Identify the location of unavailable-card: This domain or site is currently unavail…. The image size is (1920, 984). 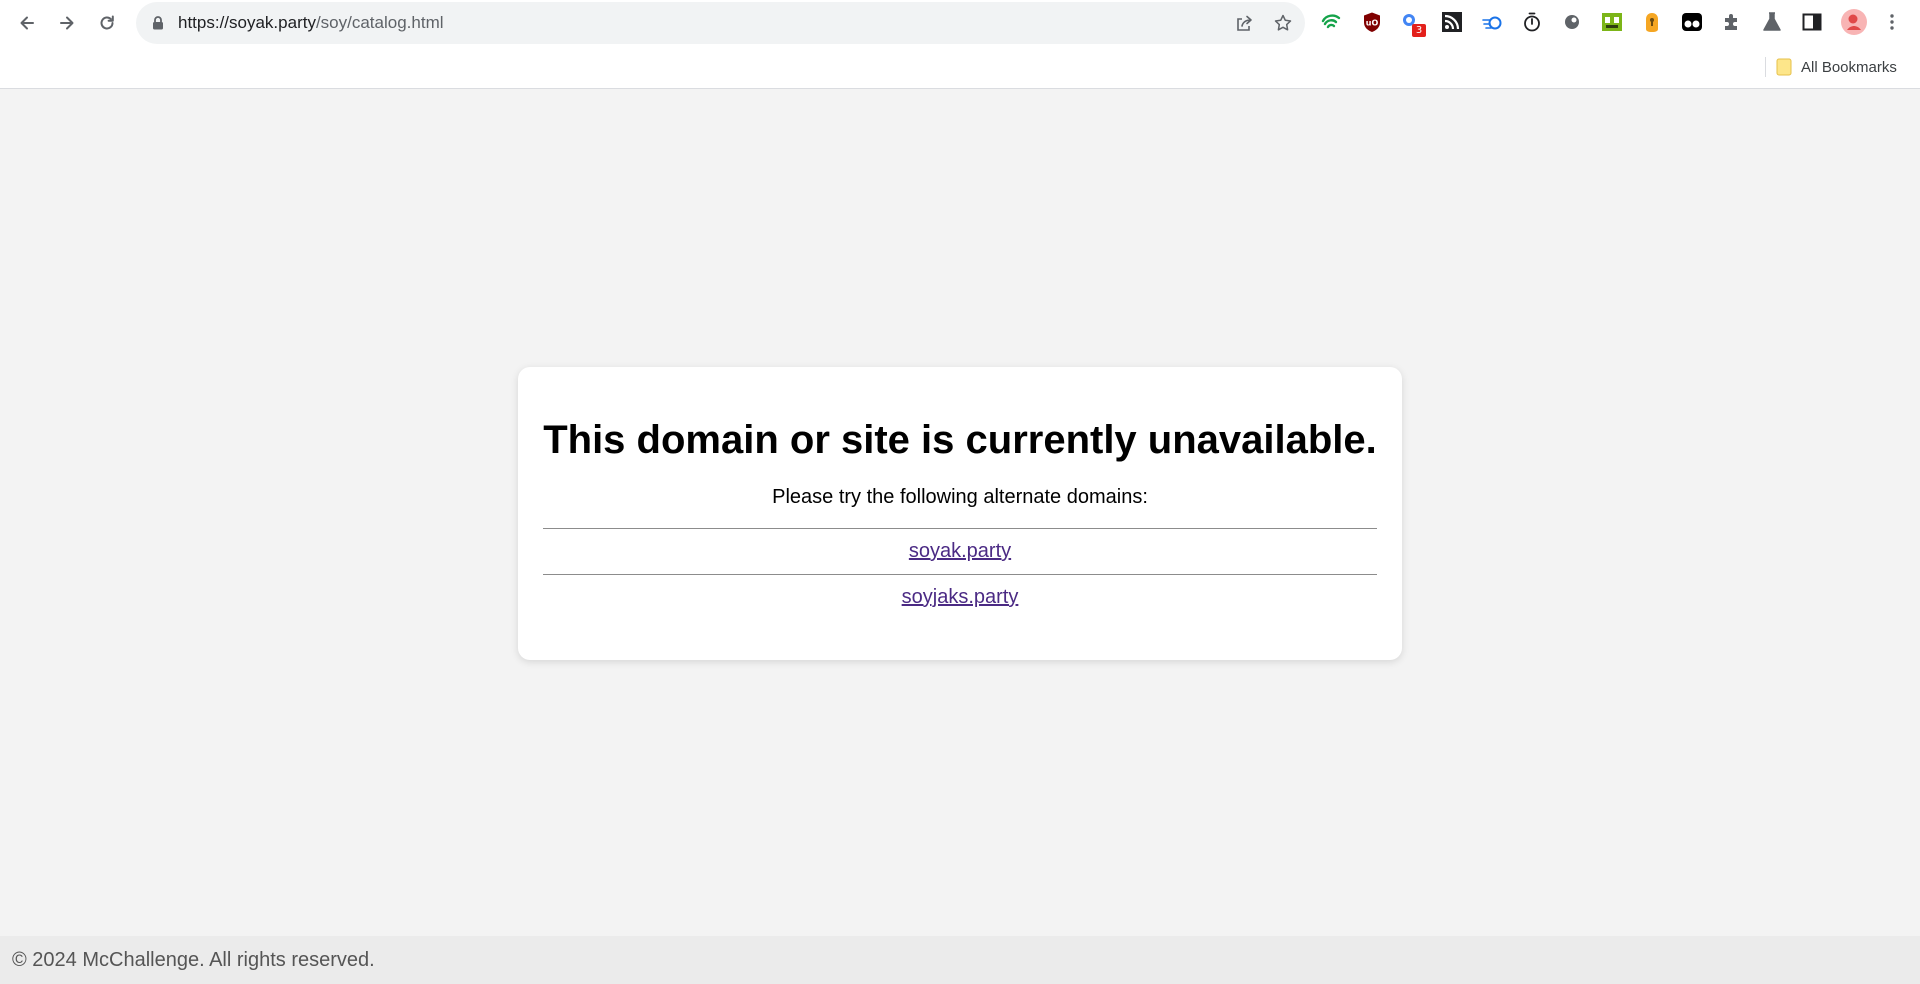
(960, 513).